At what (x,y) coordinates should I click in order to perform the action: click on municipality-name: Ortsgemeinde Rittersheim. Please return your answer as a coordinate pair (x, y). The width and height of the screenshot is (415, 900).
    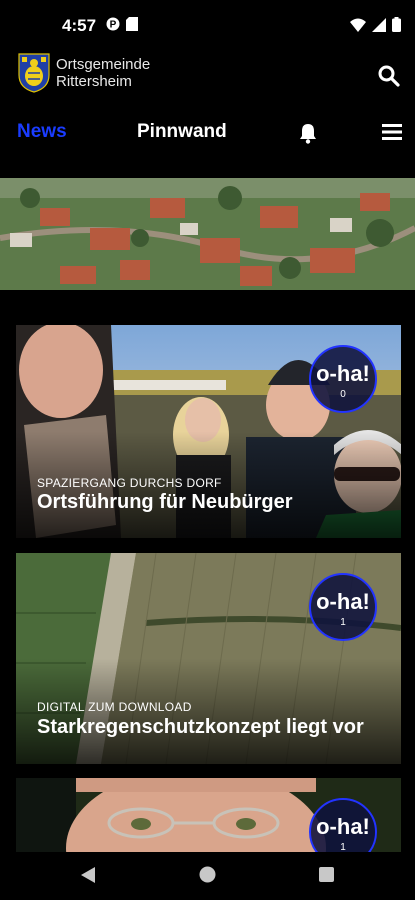
    Looking at the image, I should click on (103, 73).